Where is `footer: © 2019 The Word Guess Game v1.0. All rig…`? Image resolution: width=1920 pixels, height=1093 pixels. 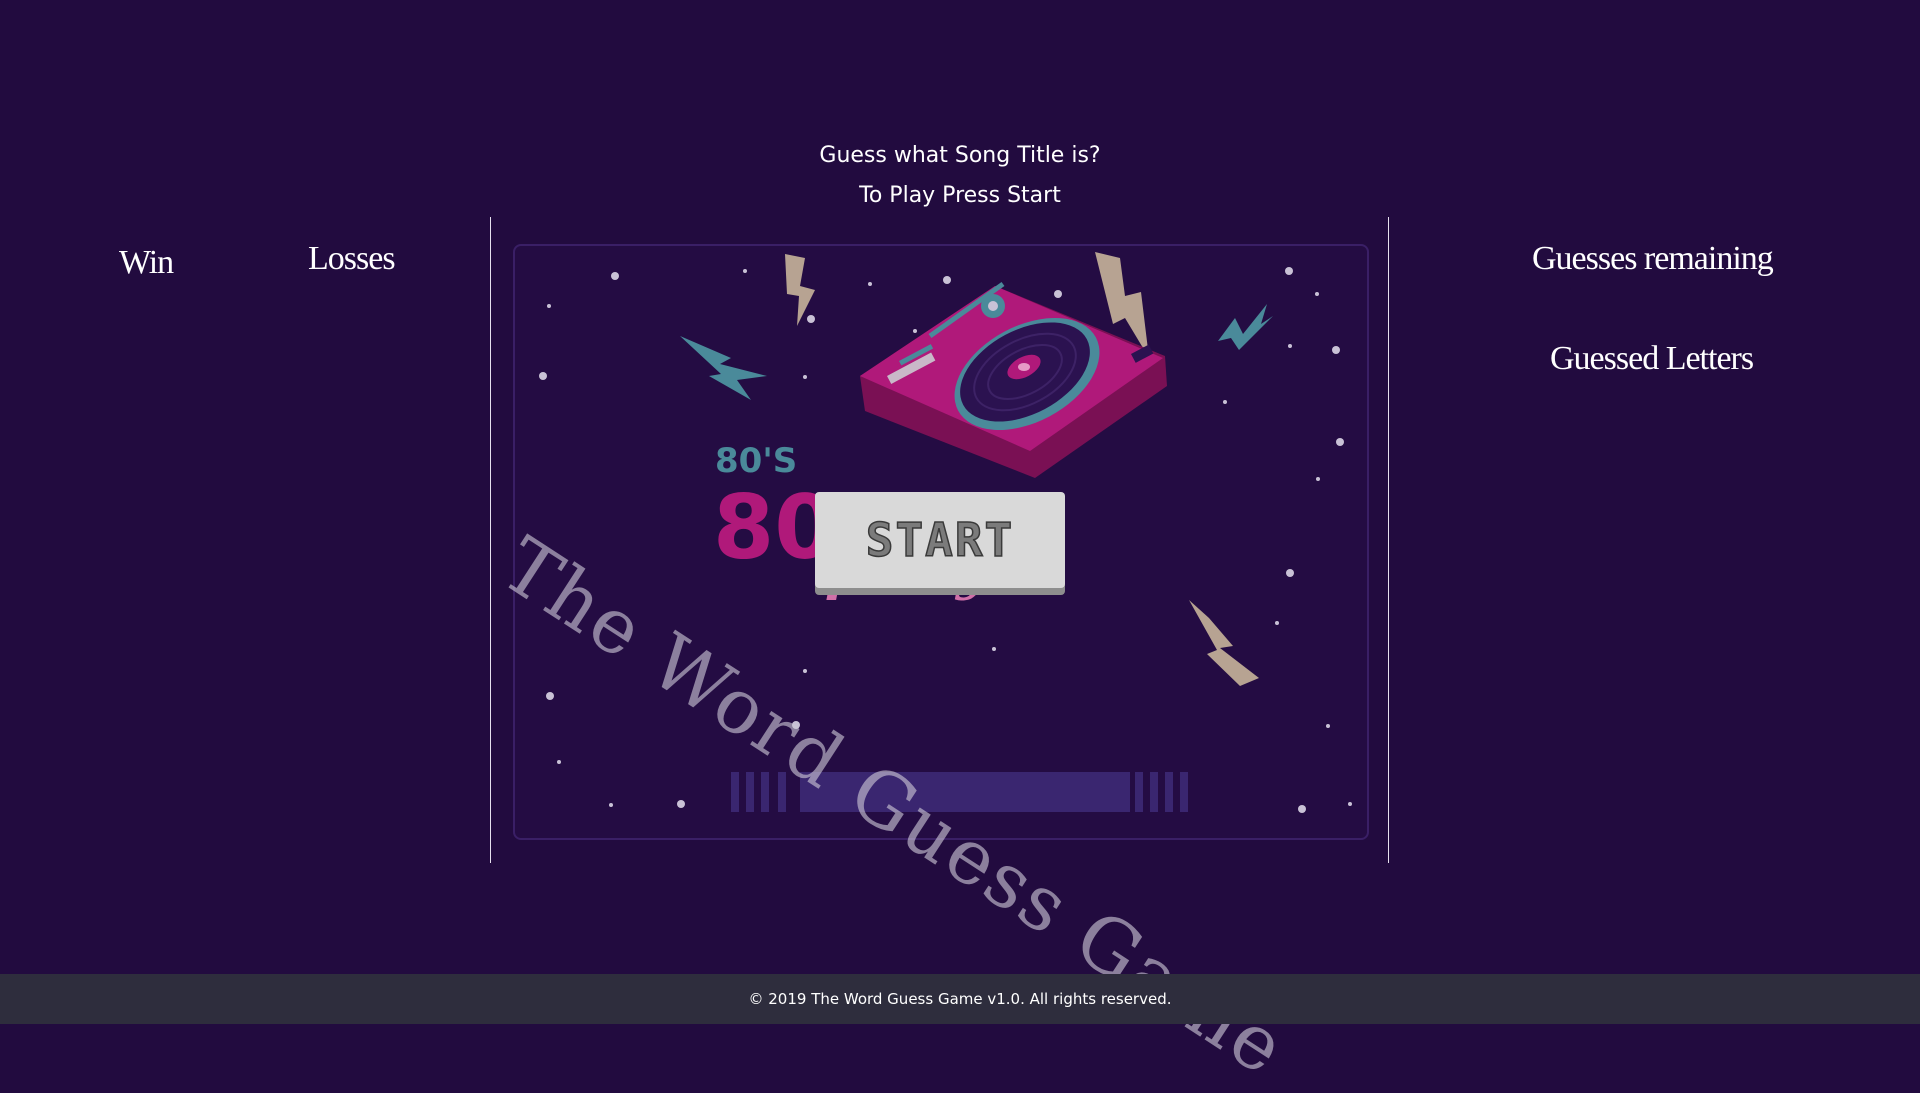 footer: © 2019 The Word Guess Game v1.0. All rig… is located at coordinates (960, 999).